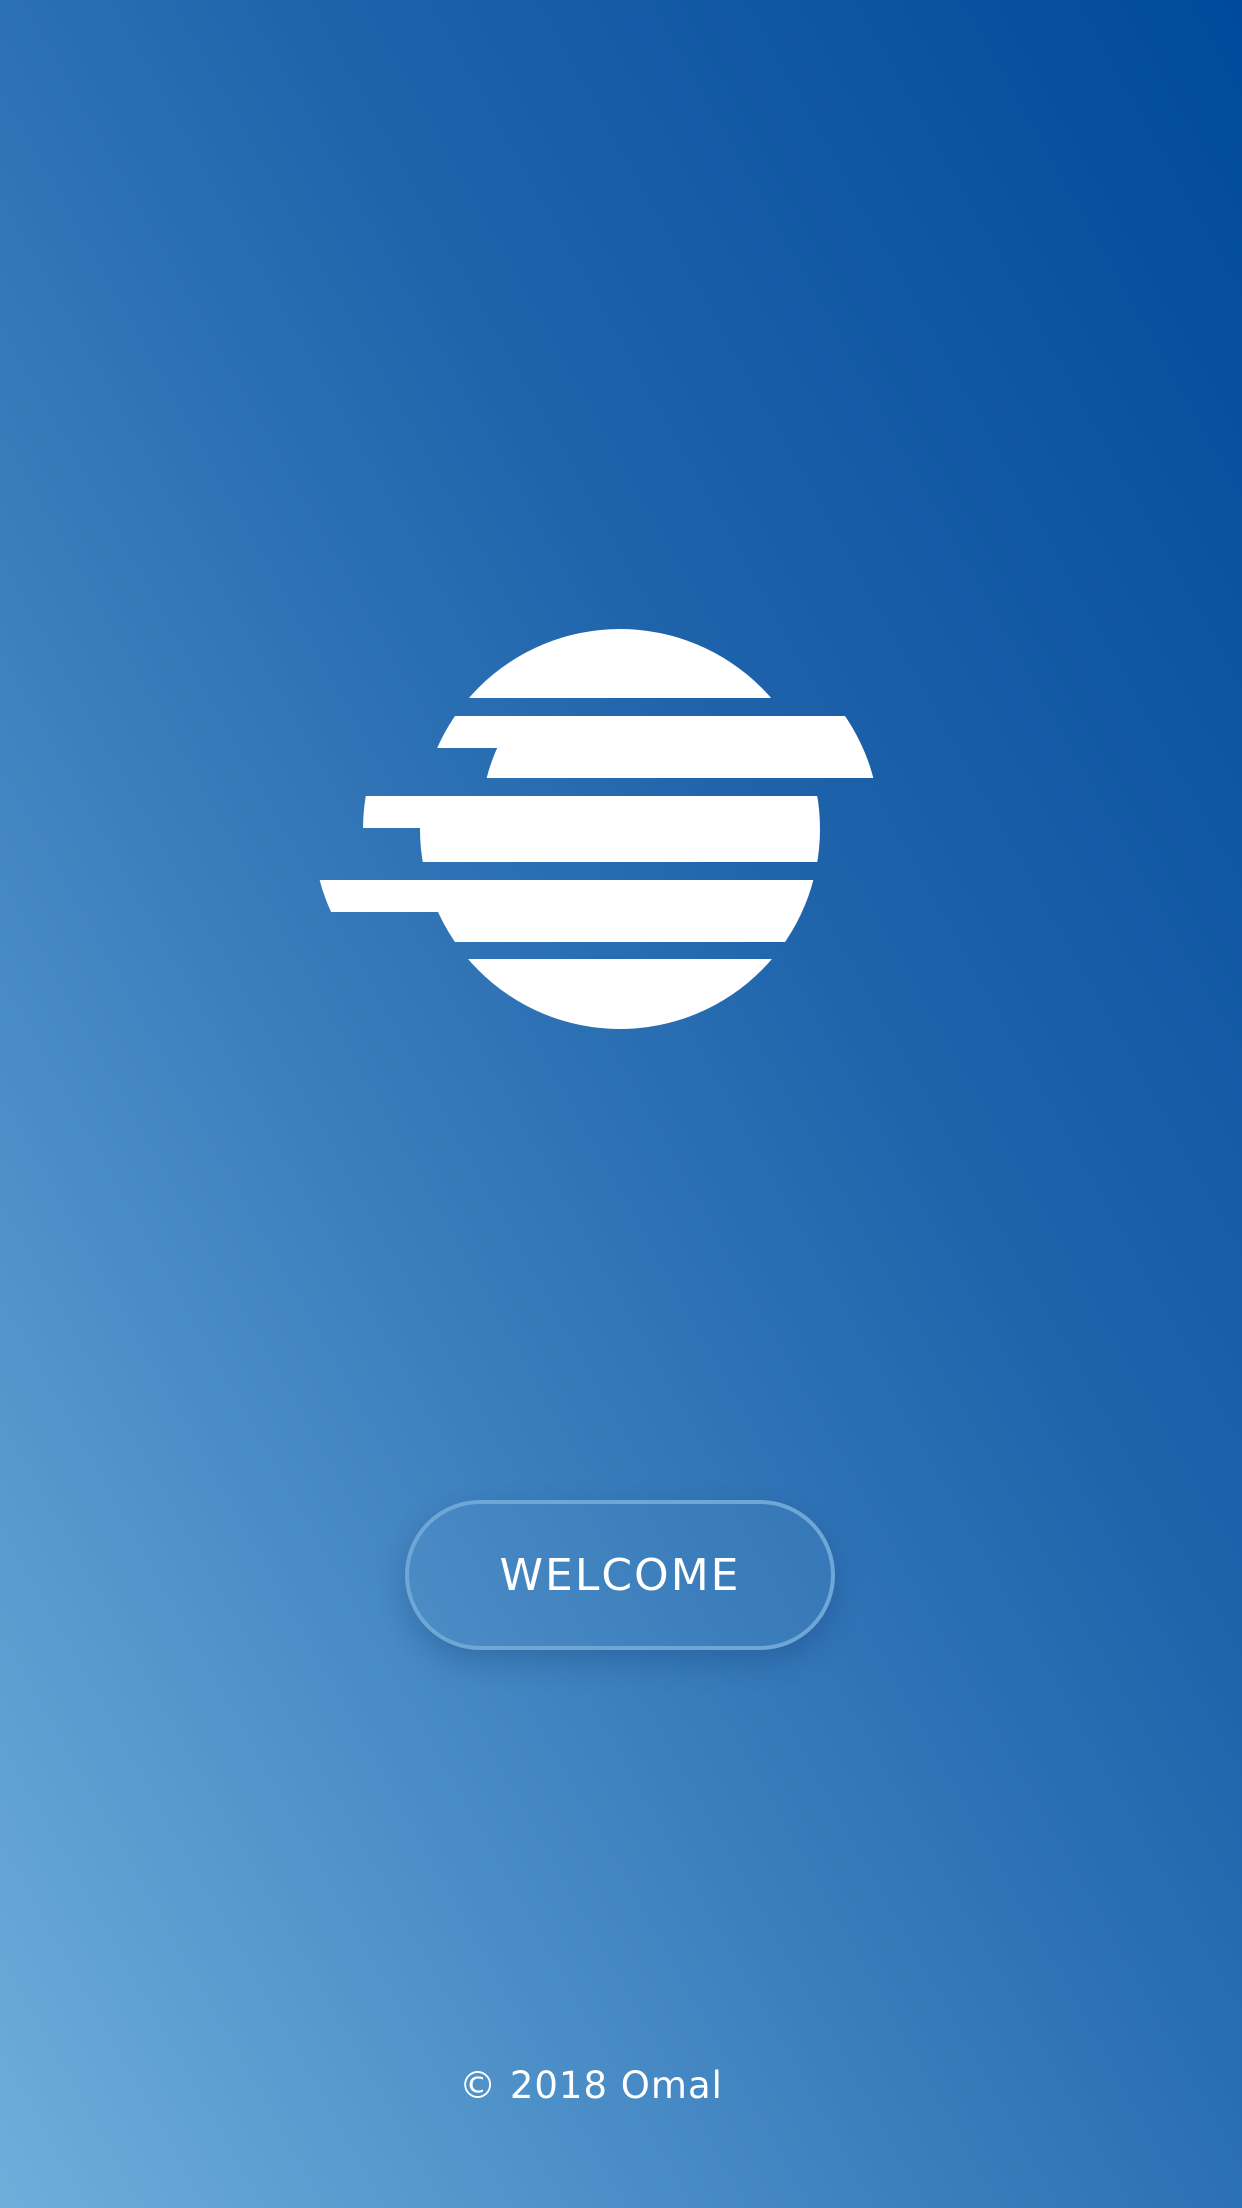 The height and width of the screenshot is (2208, 1242). Describe the element at coordinates (591, 2085) in the screenshot. I see `copyright-text: © 2018 Omal` at that location.